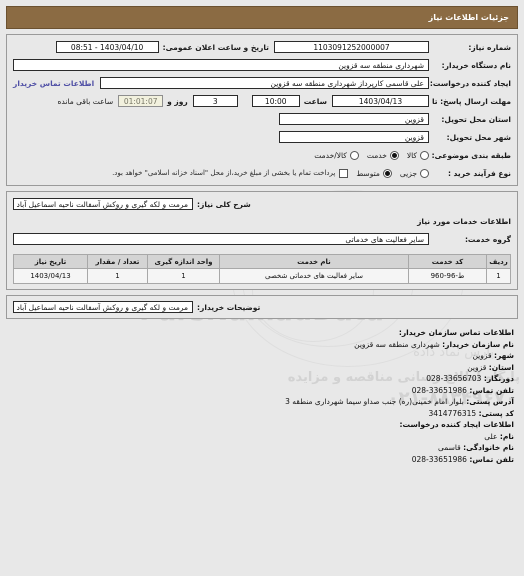 The image size is (524, 576). What do you see at coordinates (50, 276) in the screenshot?
I see `cell-need-date: 1403/04/13` at bounding box center [50, 276].